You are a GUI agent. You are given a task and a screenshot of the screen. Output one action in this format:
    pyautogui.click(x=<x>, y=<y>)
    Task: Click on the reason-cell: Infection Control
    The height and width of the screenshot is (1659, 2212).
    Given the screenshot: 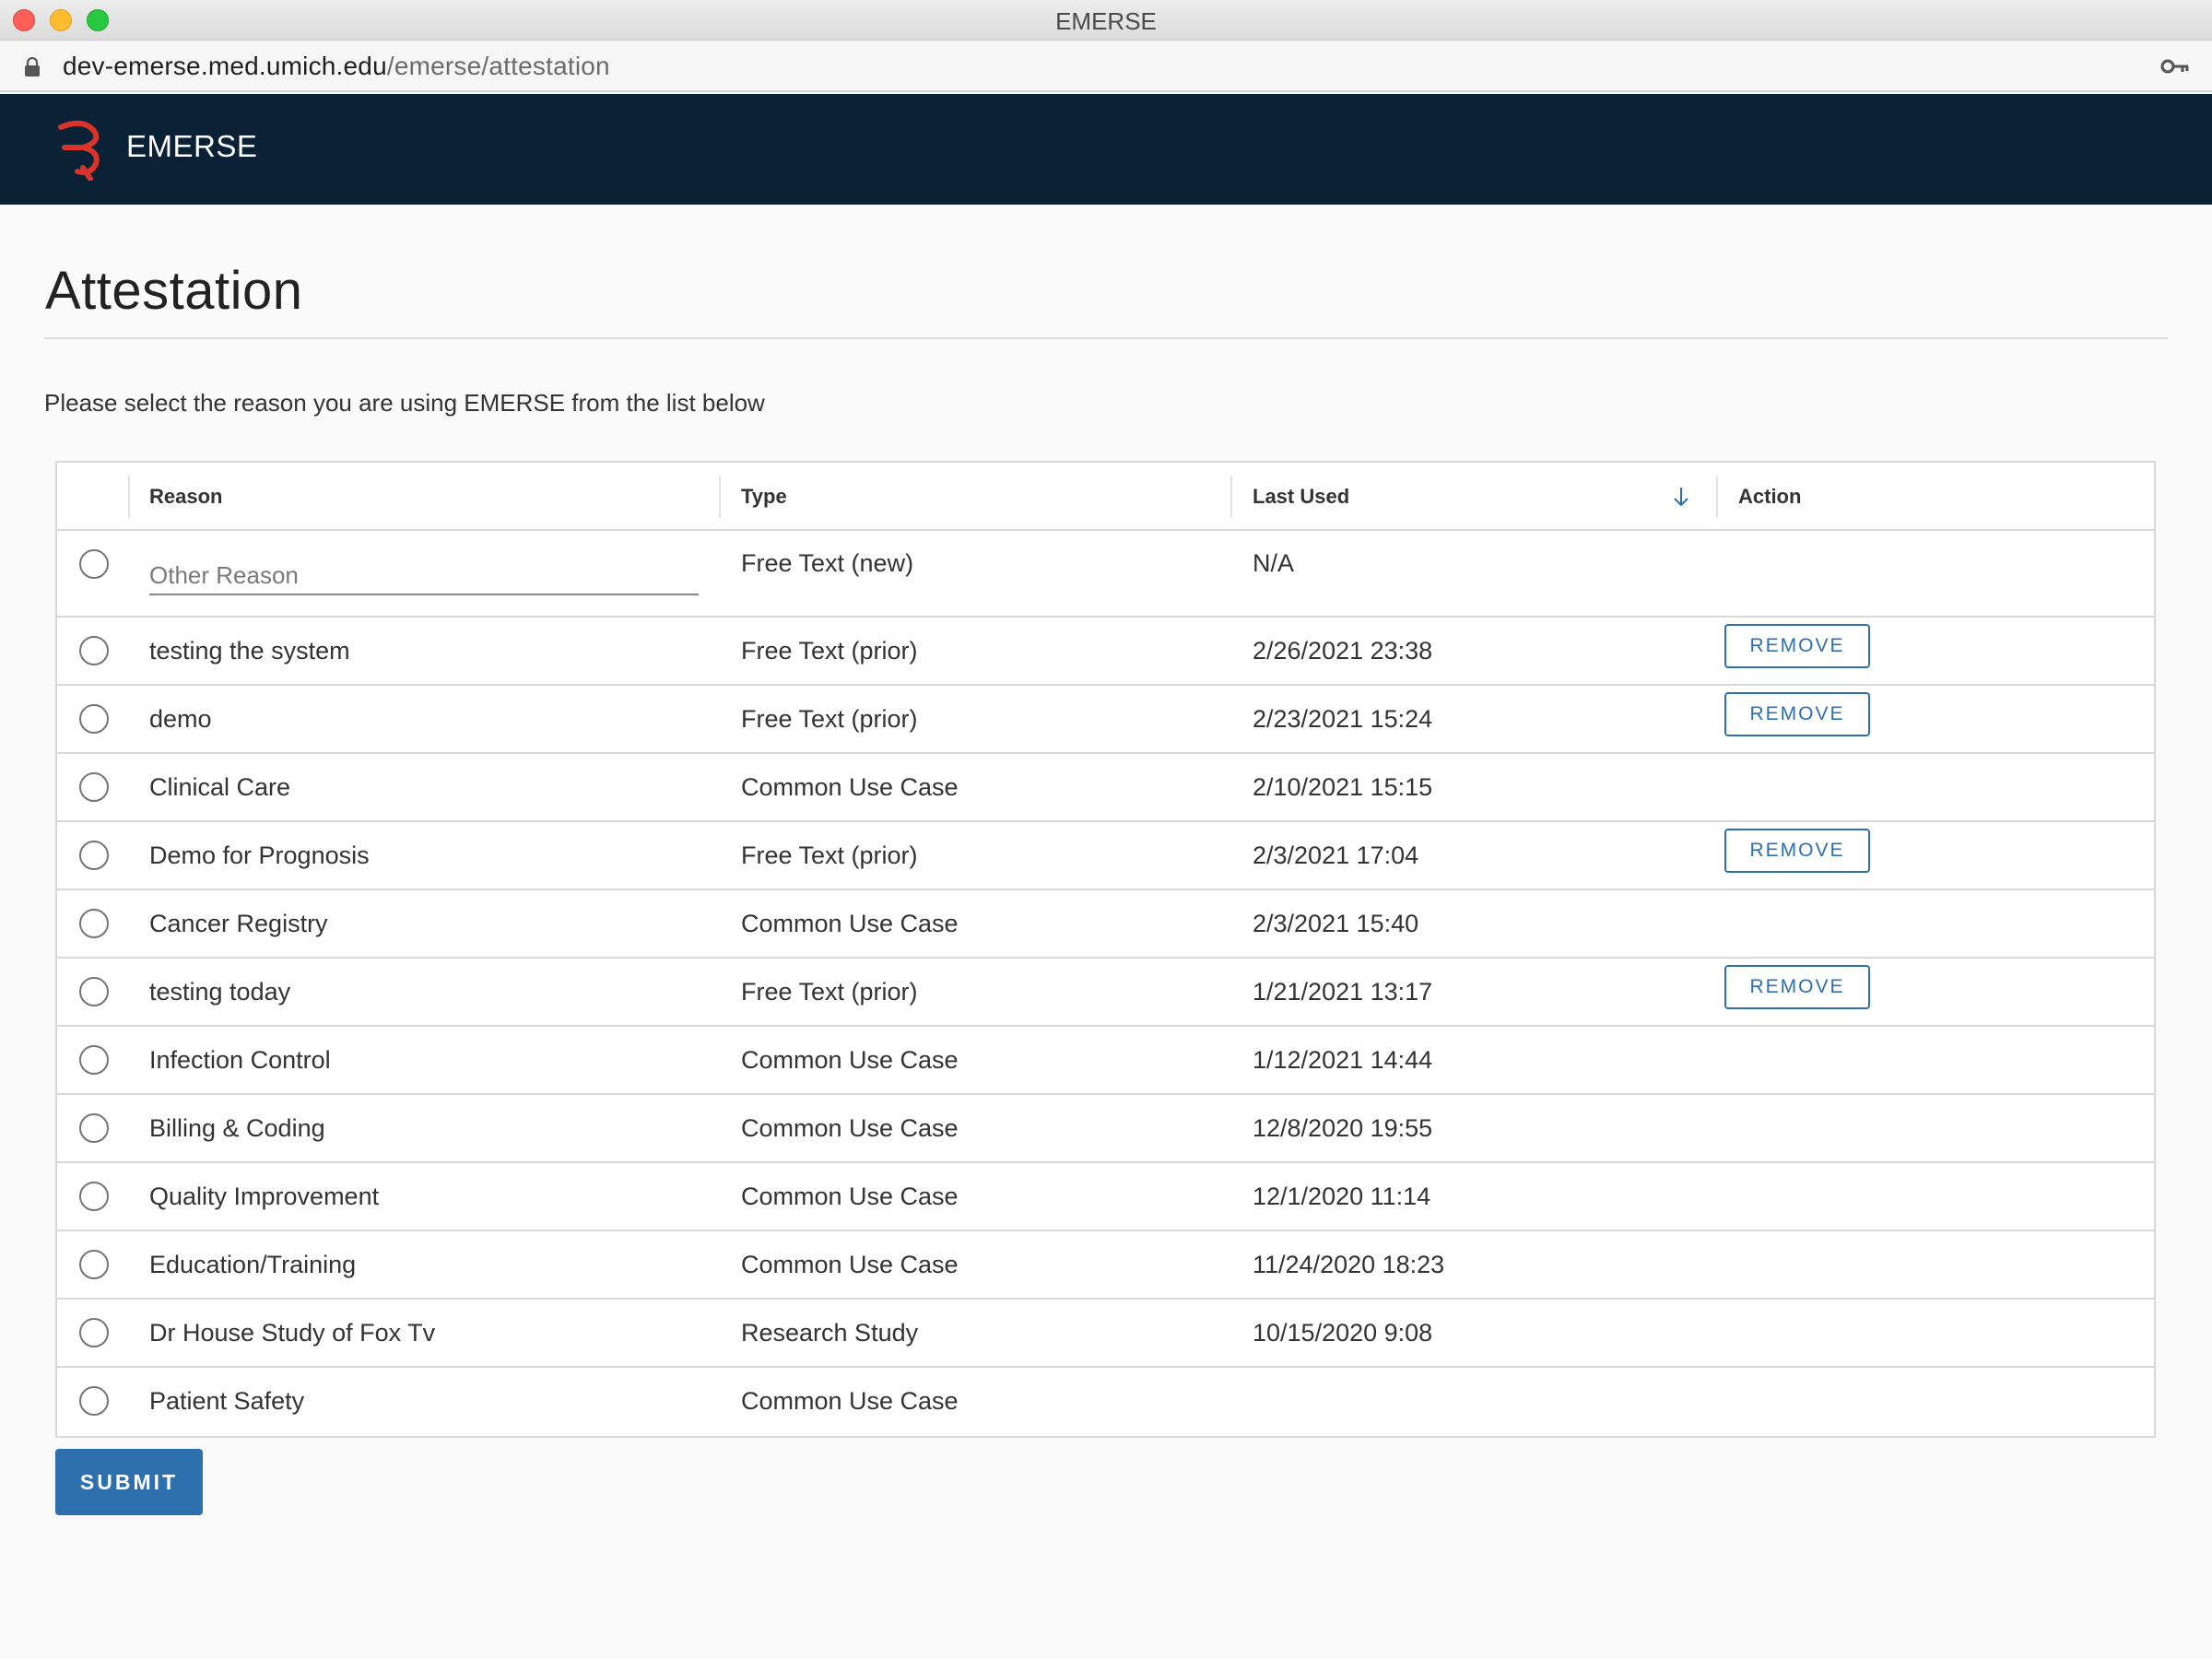 What is the action you would take?
    pyautogui.click(x=240, y=1060)
    